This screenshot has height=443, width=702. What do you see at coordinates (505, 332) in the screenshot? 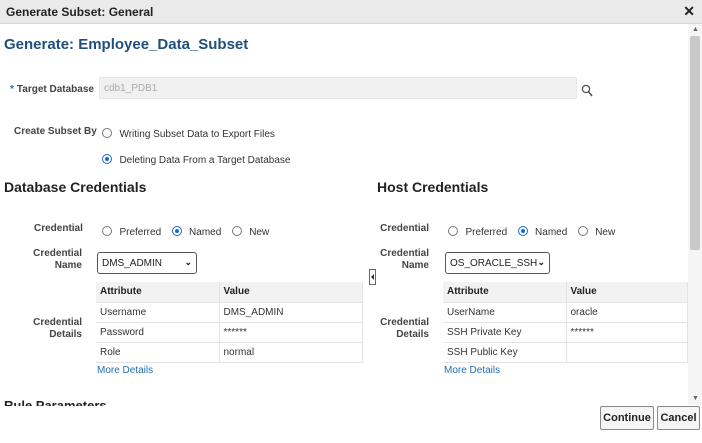
I see `table-cell: SSH Private Key` at bounding box center [505, 332].